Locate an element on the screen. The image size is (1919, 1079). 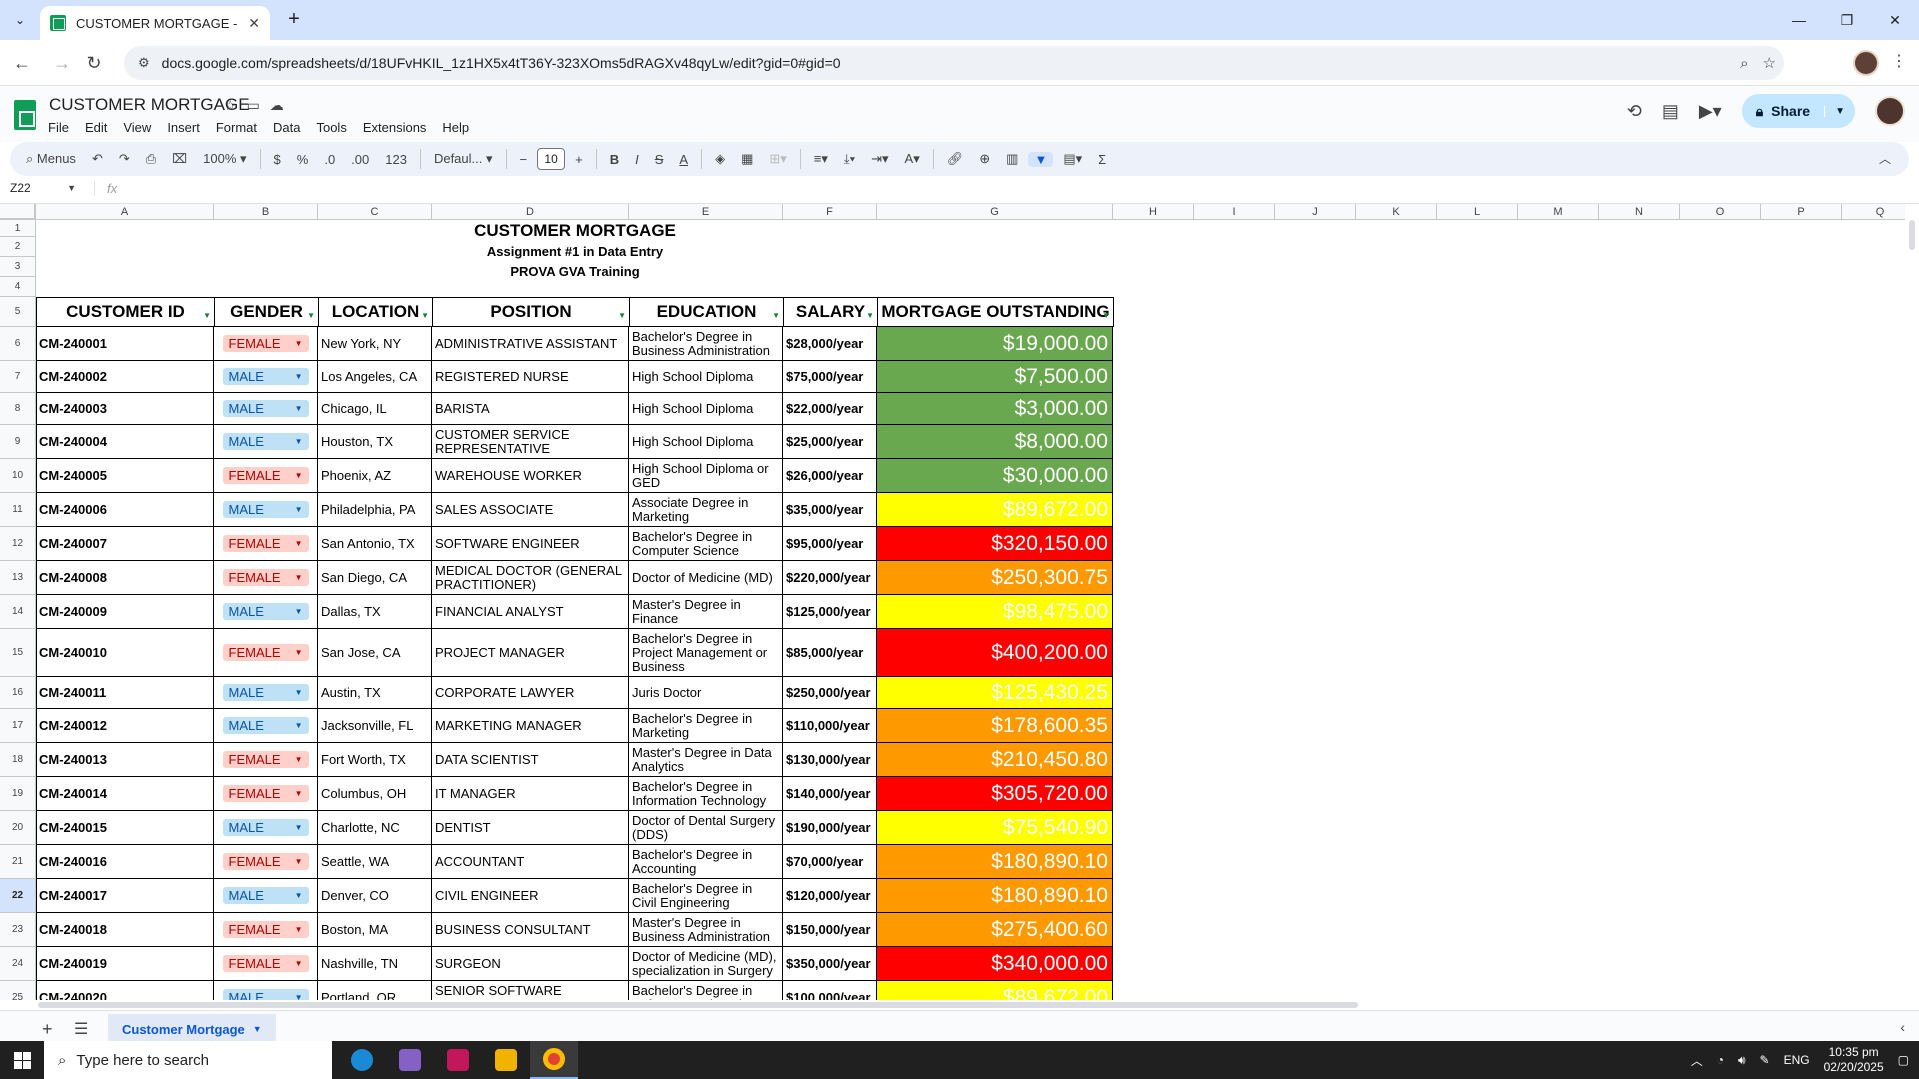
browser-menu-icon: ⋮ is located at coordinates (1899, 61).